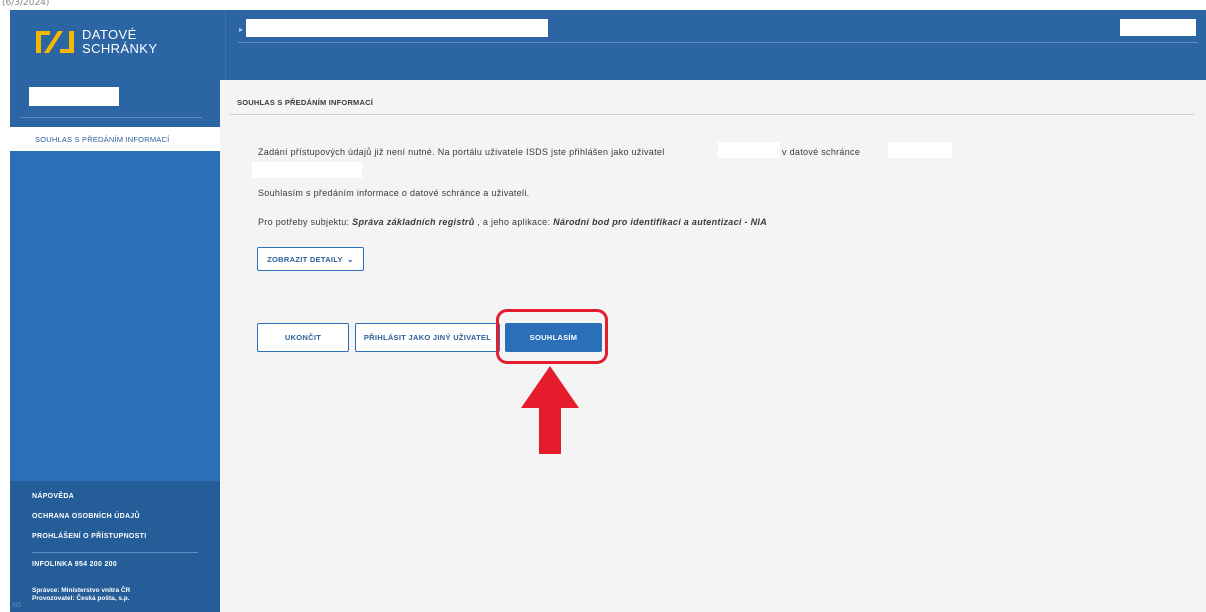 The height and width of the screenshot is (612, 1206). What do you see at coordinates (102, 139) in the screenshot?
I see `sidebar-item-label: SOUHLAS S PŘEDÁNÍM INFORMACÍ` at bounding box center [102, 139].